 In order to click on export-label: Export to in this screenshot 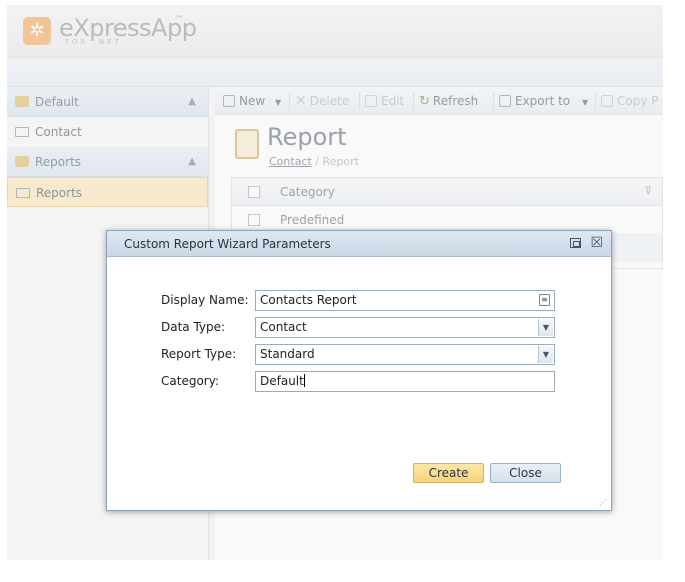, I will do `click(543, 101)`.